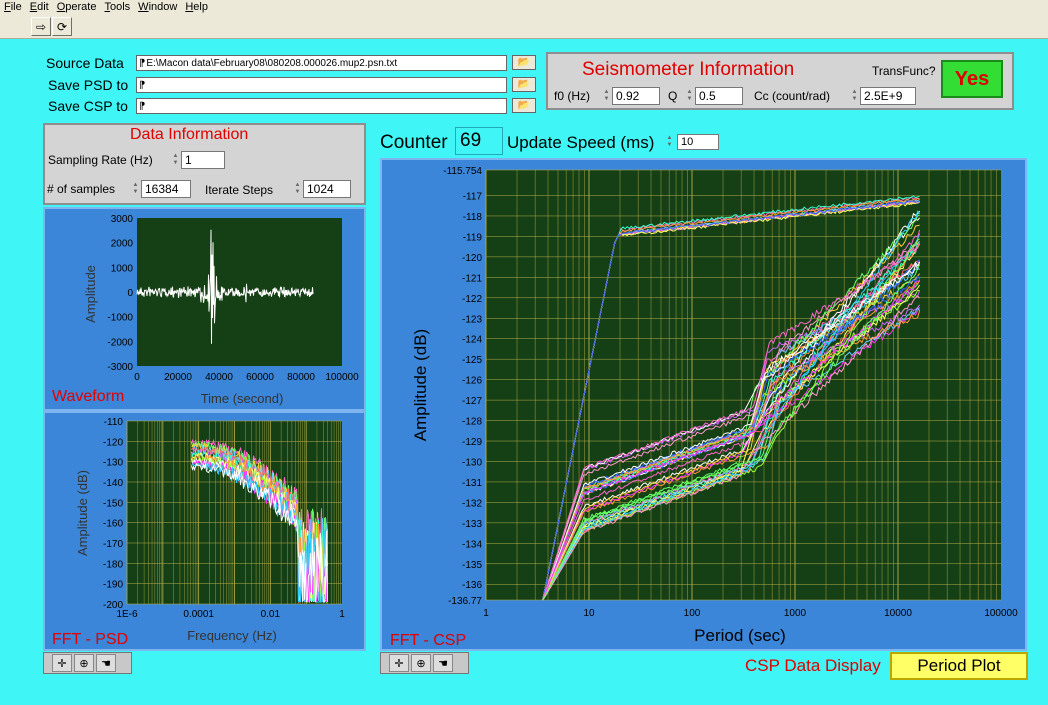 This screenshot has width=1048, height=705. What do you see at coordinates (472, 483) in the screenshot?
I see `csp-ytick-label: -131` at bounding box center [472, 483].